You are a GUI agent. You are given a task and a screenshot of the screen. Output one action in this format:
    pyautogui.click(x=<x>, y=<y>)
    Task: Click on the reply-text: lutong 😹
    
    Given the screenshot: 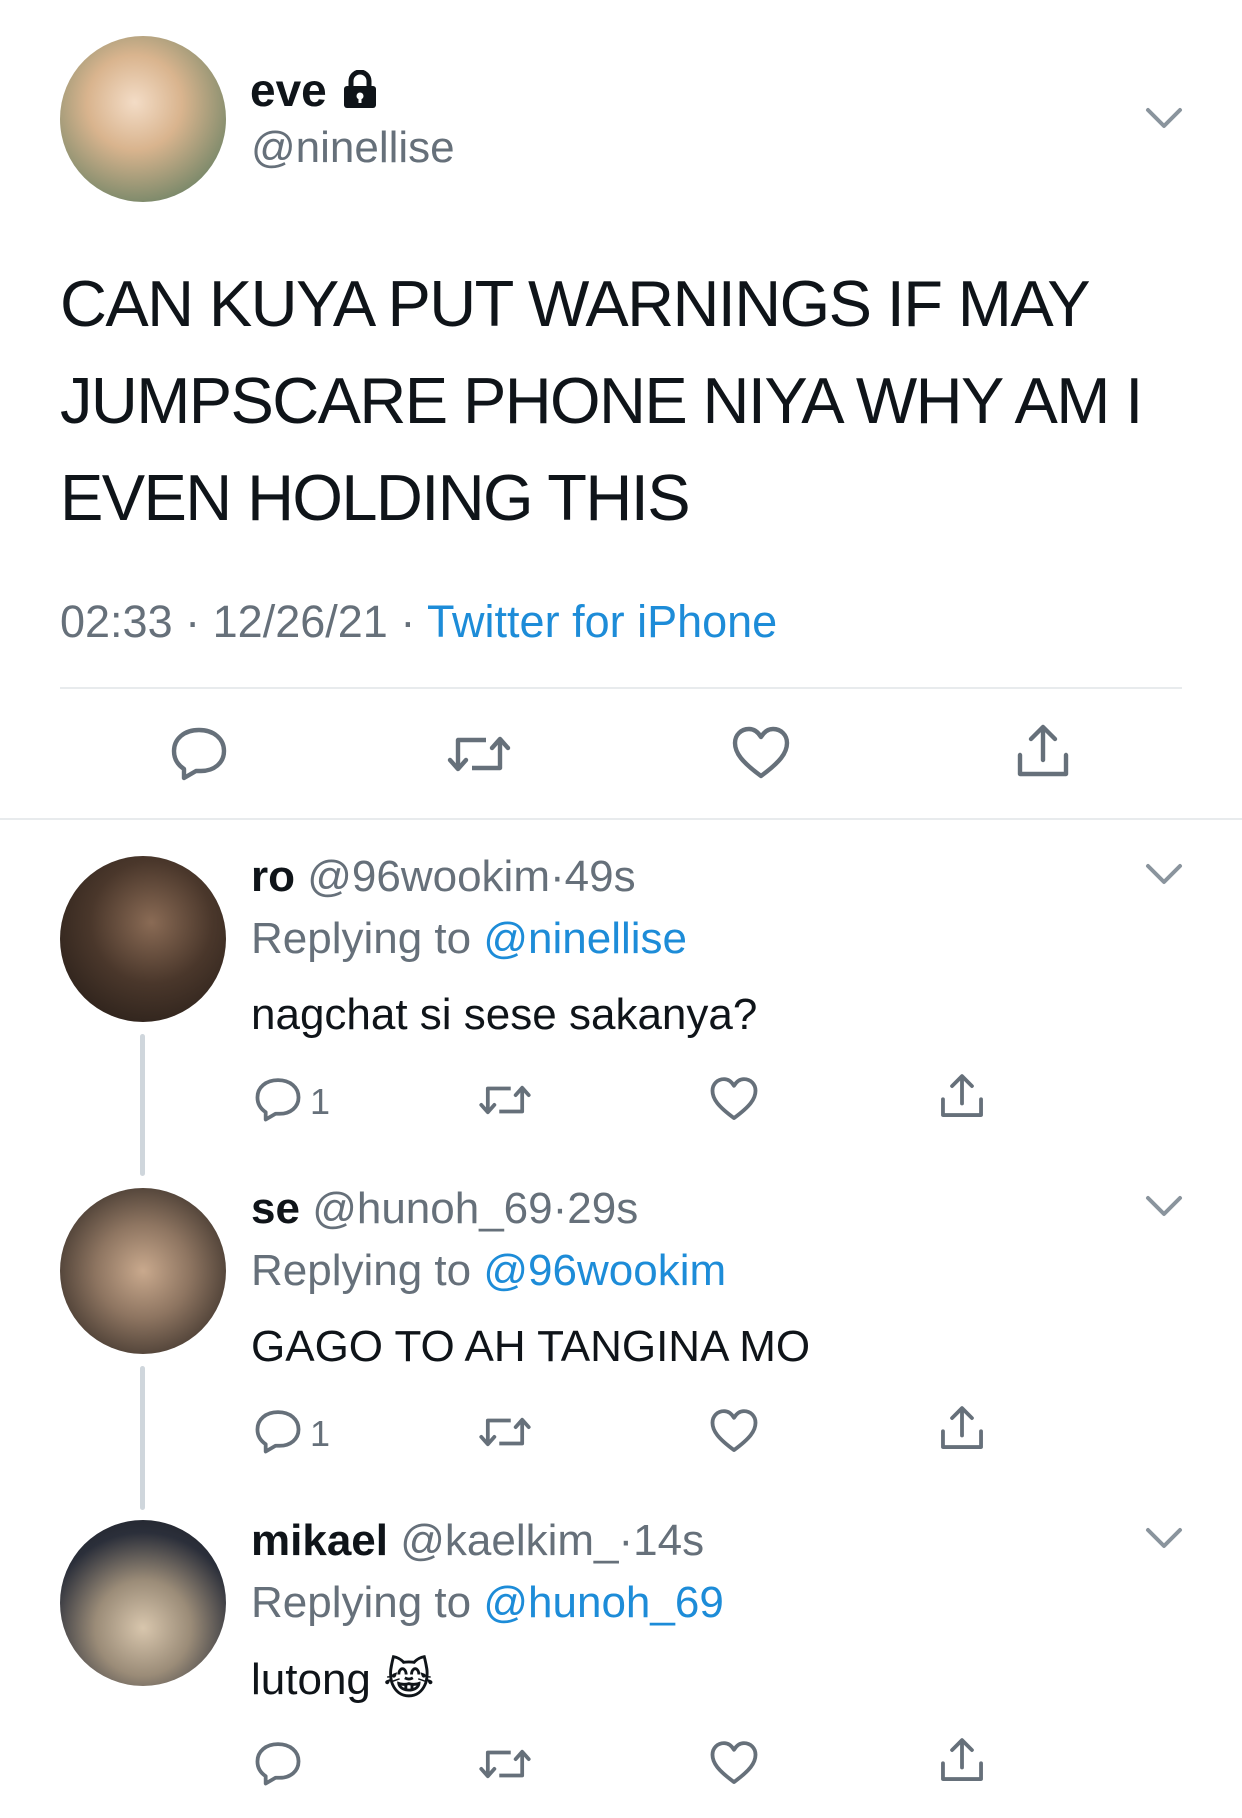 What is the action you would take?
    pyautogui.click(x=343, y=1679)
    